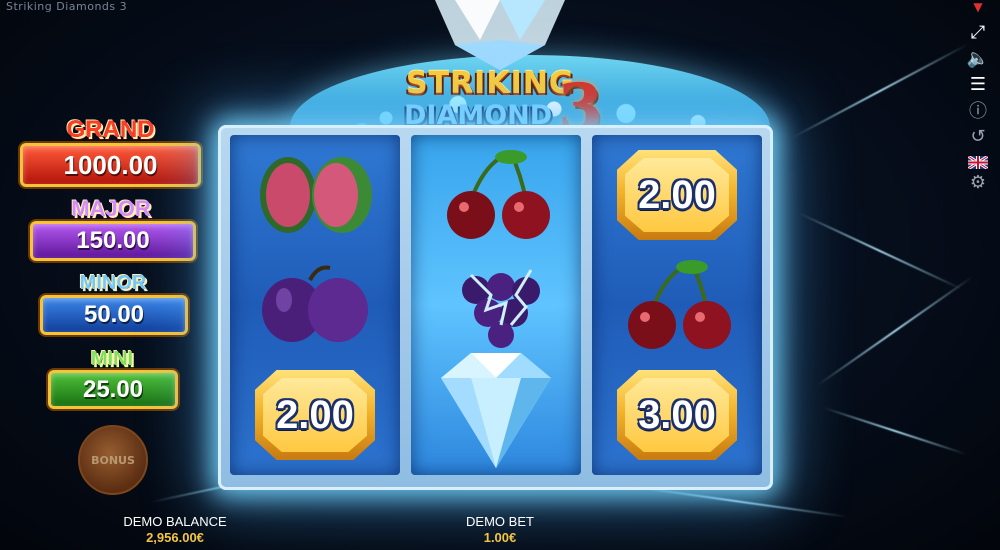  I want to click on jackpot-major-value: 150.00, so click(113, 241).